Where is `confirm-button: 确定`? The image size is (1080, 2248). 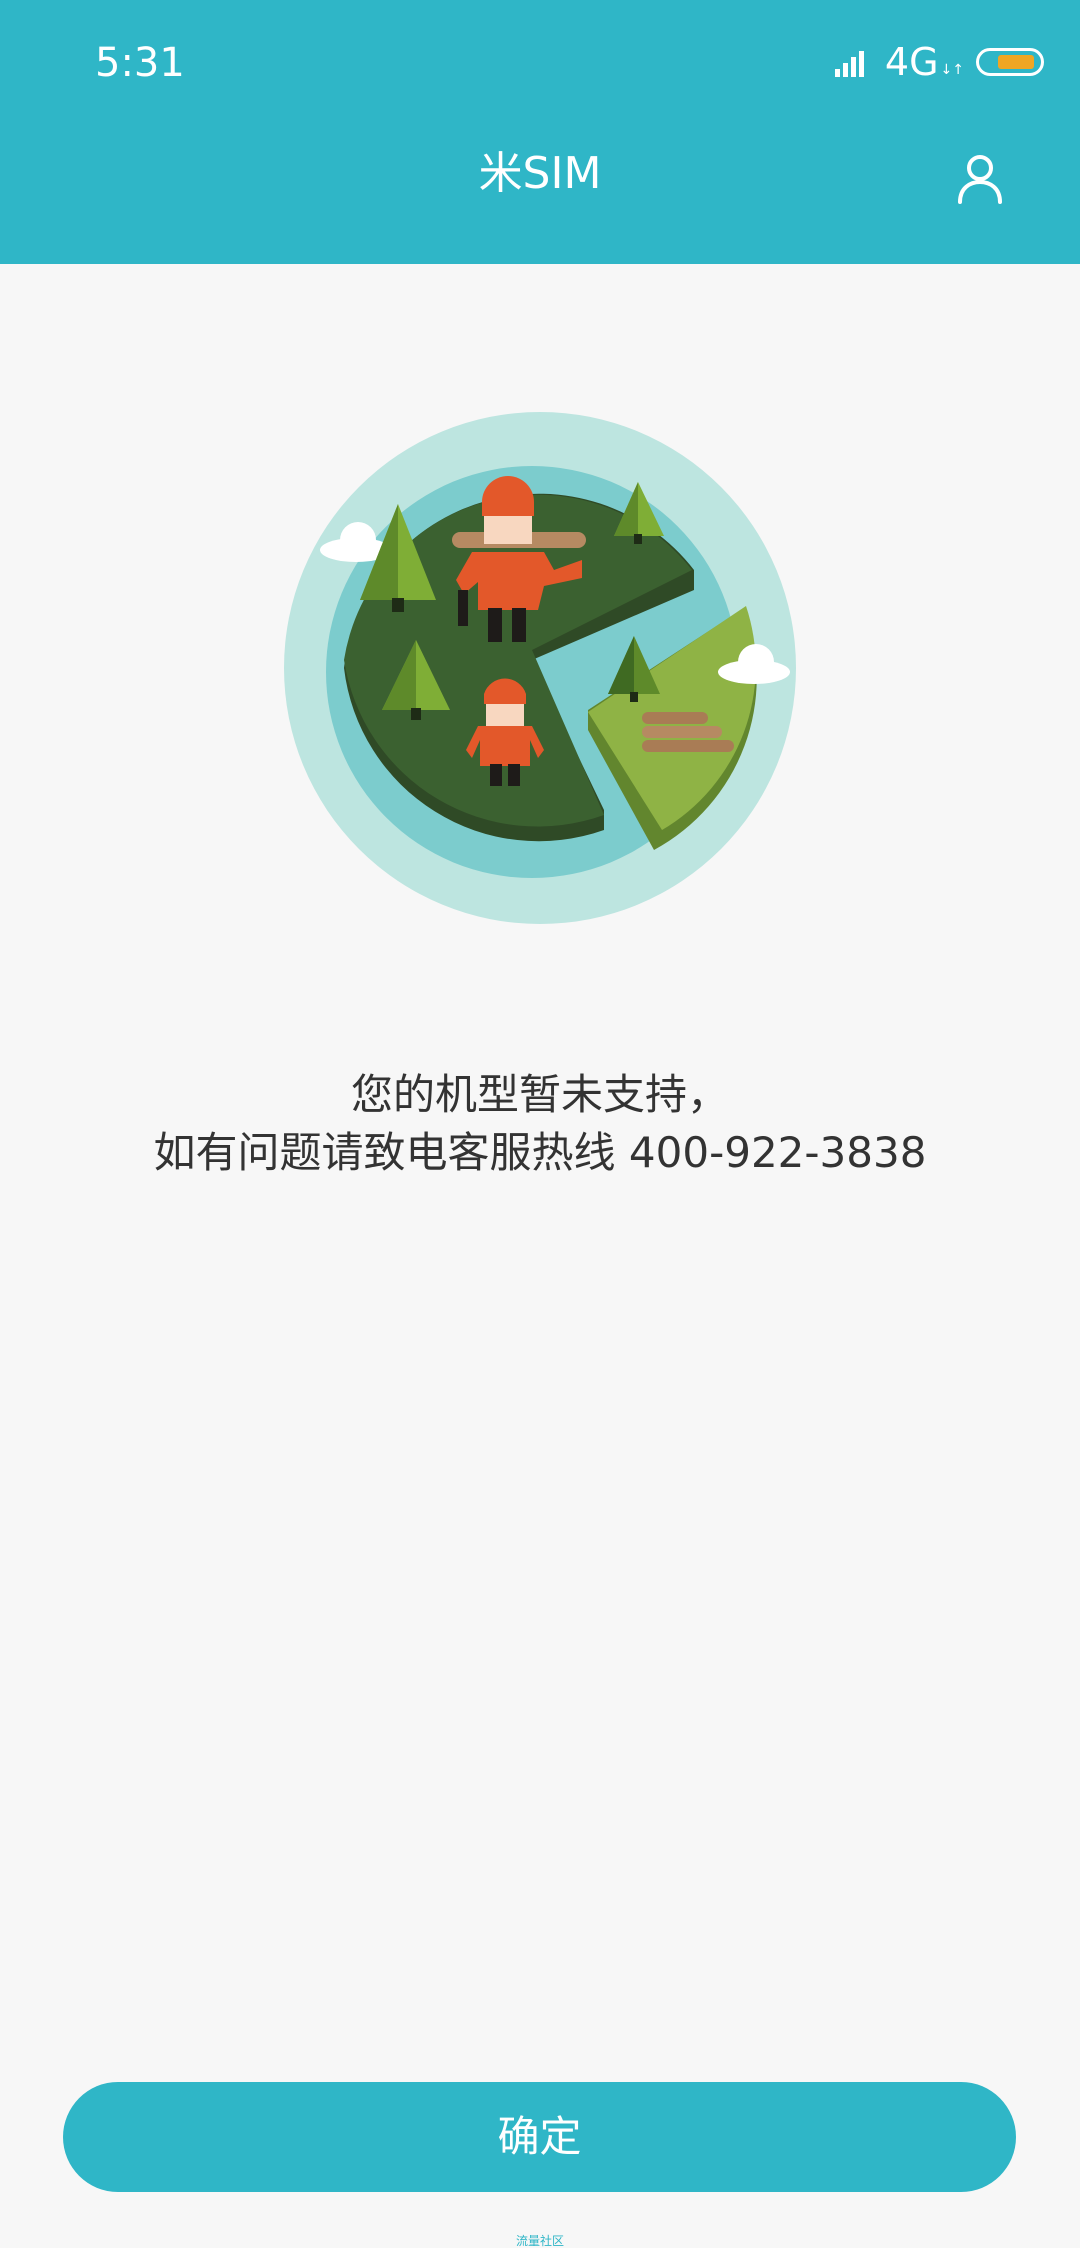 confirm-button: 确定 is located at coordinates (539, 2137).